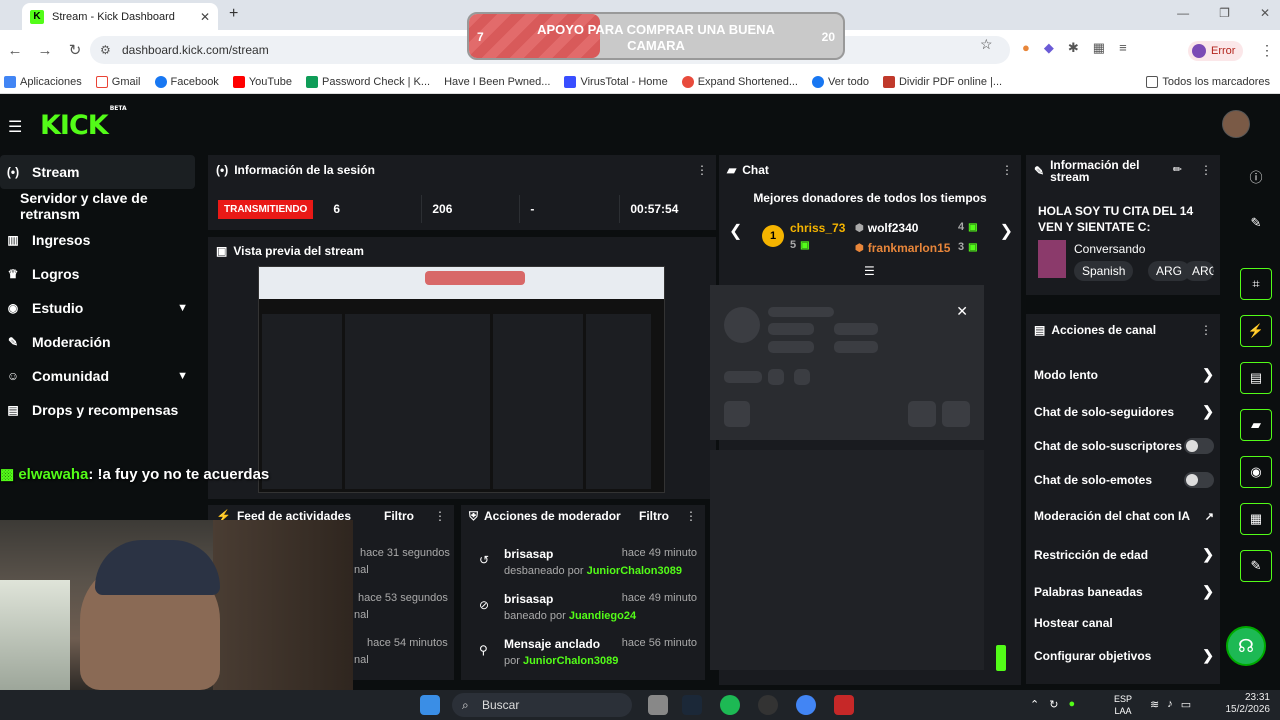  Describe the element at coordinates (1177, 169) in the screenshot. I see `edit-icon: ✏` at that location.